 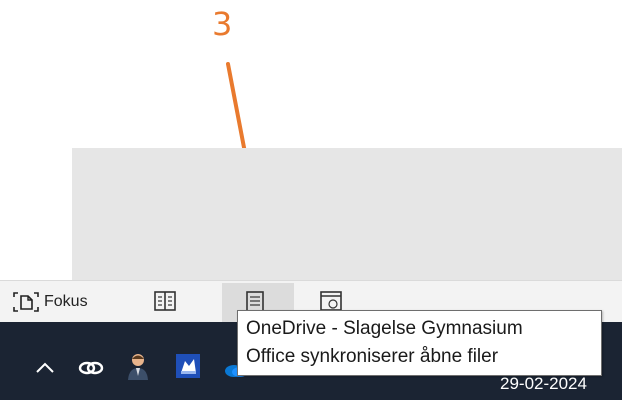 I want to click on focus-label: Fokus, so click(x=66, y=301).